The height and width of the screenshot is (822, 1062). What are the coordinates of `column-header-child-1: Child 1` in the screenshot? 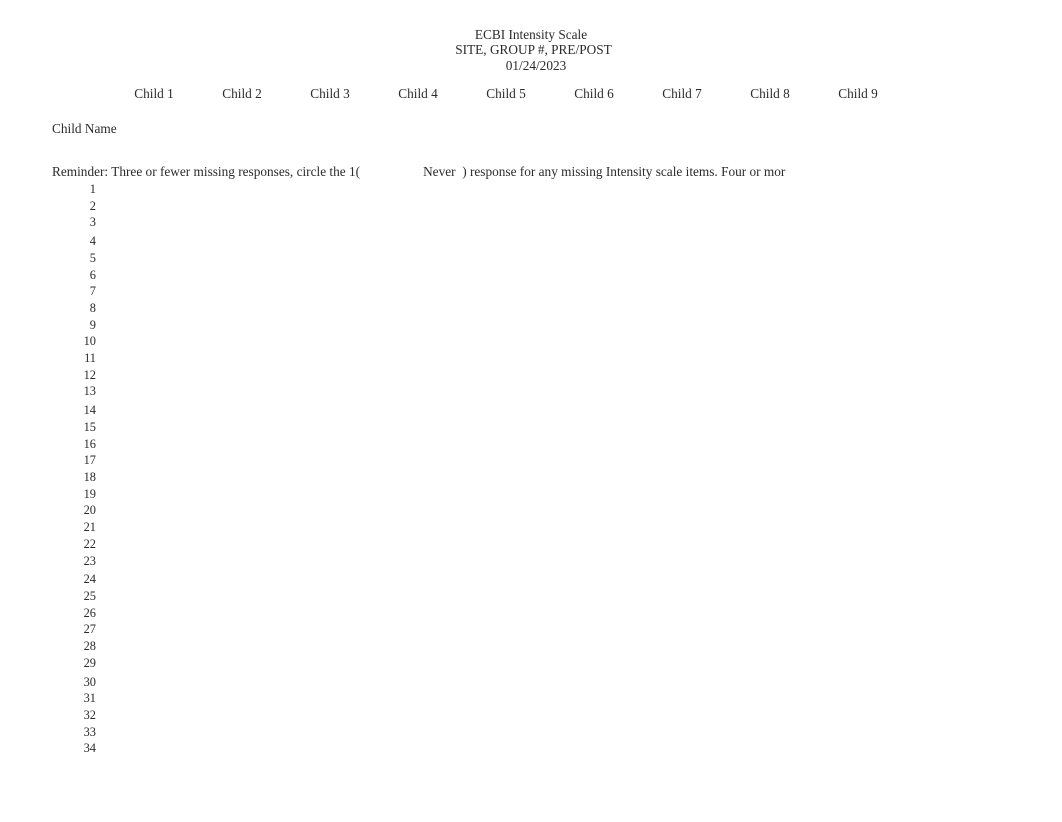 It's located at (154, 94).